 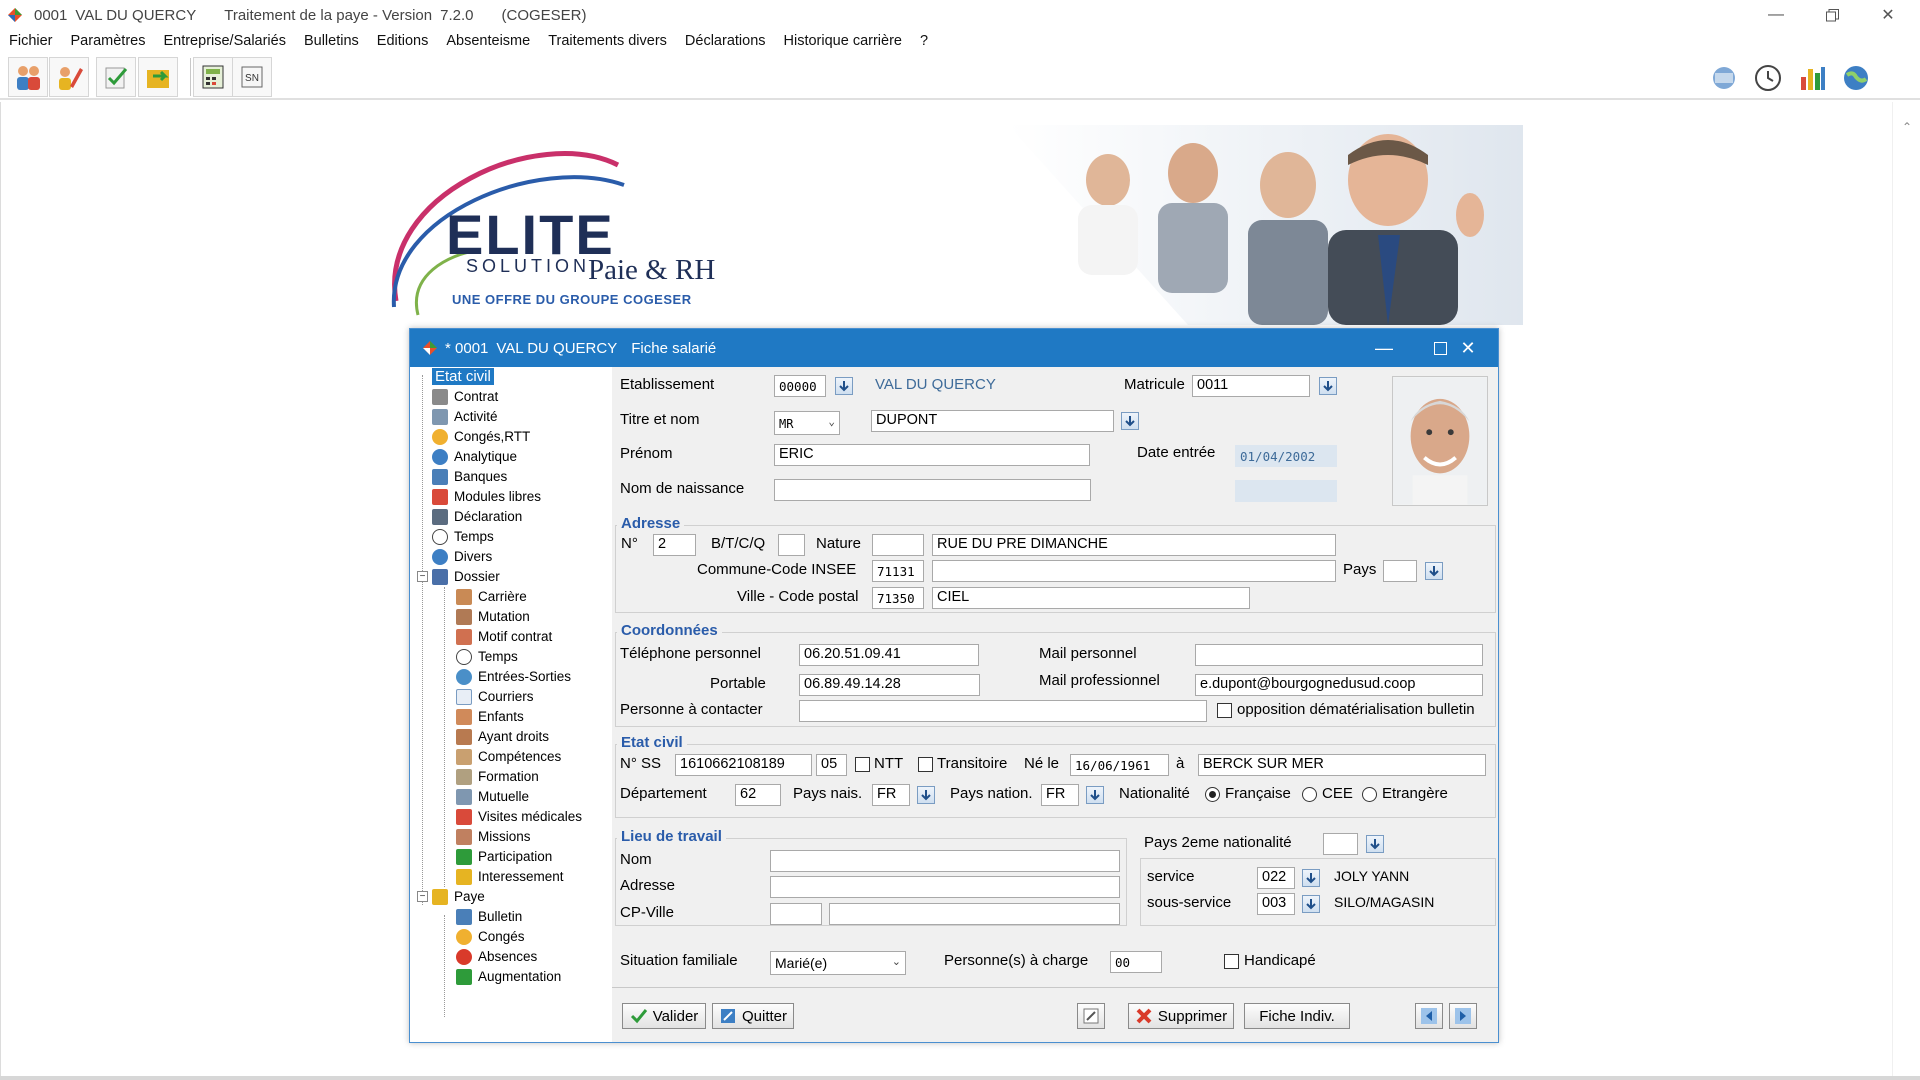 I want to click on toolbar-network-button, so click(x=1724, y=78).